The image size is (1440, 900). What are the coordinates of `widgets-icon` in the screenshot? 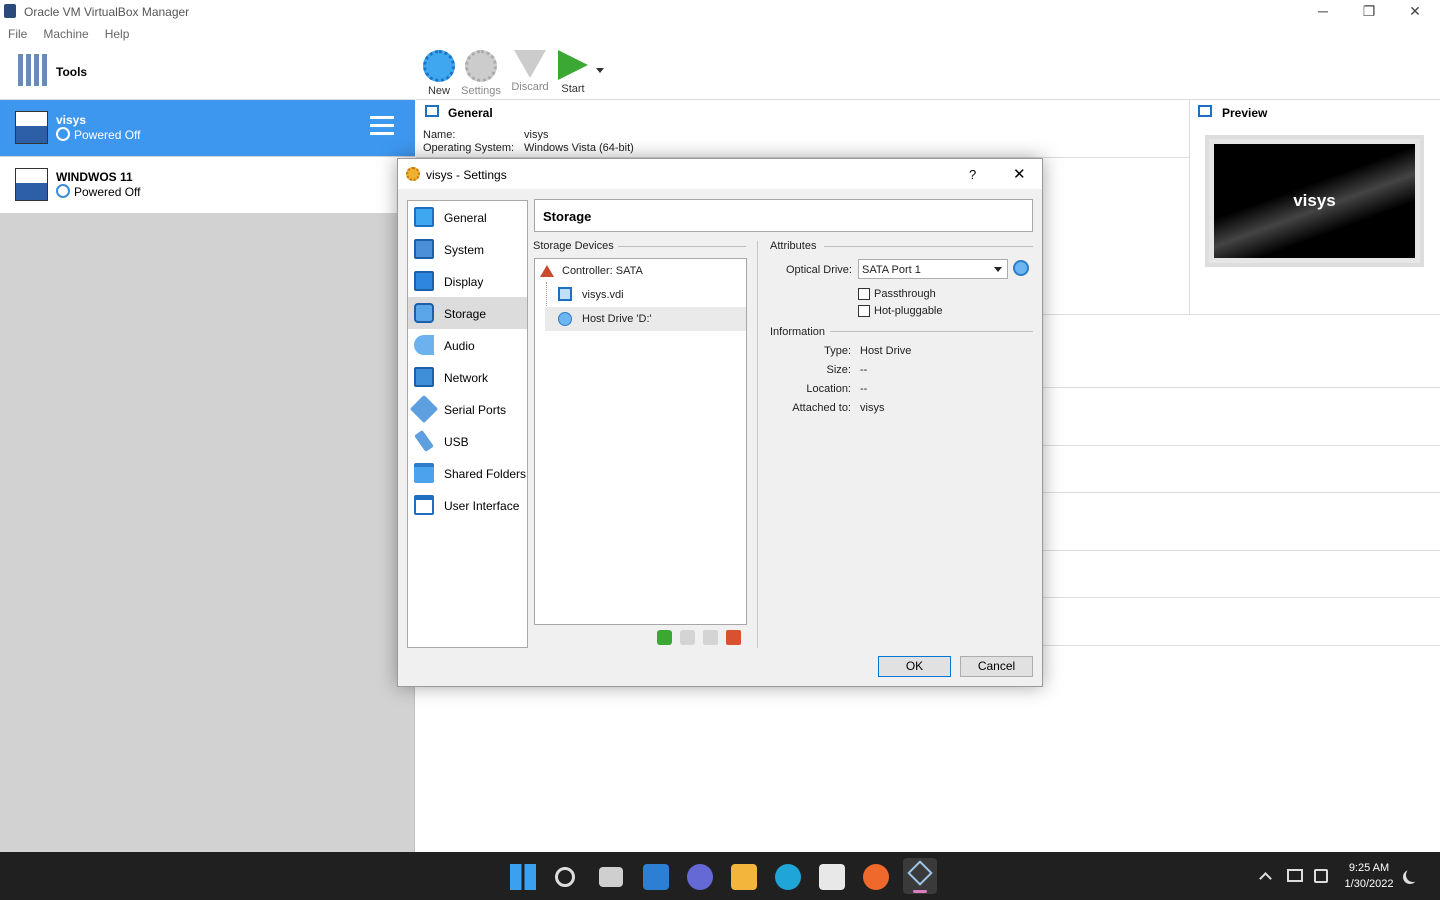 It's located at (656, 877).